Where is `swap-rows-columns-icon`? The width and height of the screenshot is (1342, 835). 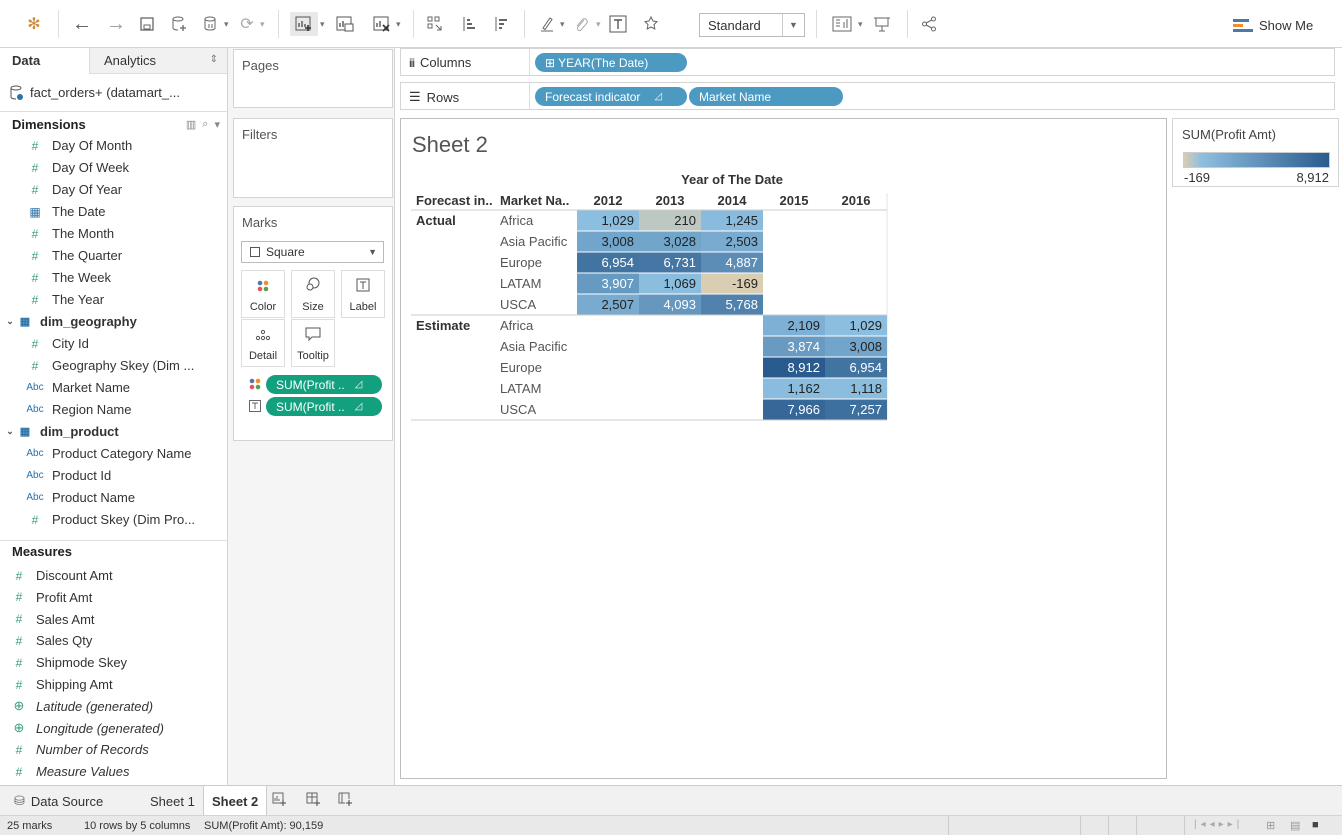 swap-rows-columns-icon is located at coordinates (435, 24).